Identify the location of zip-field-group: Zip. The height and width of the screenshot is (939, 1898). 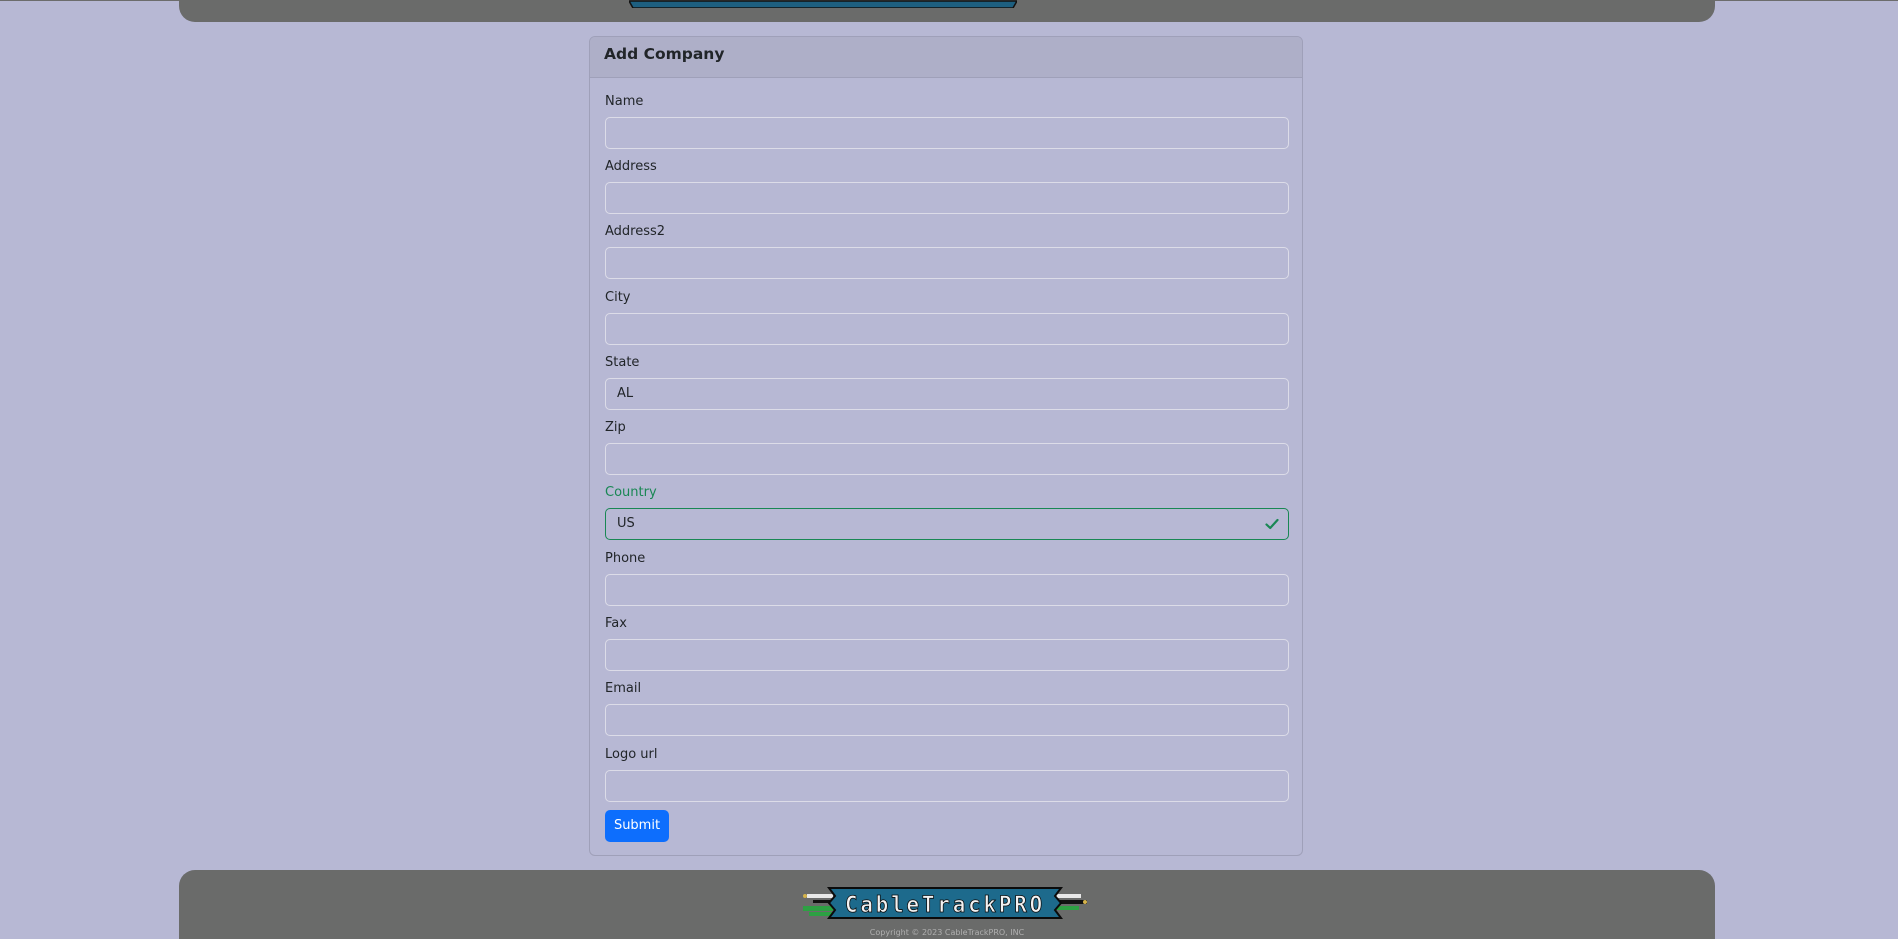
(947, 447).